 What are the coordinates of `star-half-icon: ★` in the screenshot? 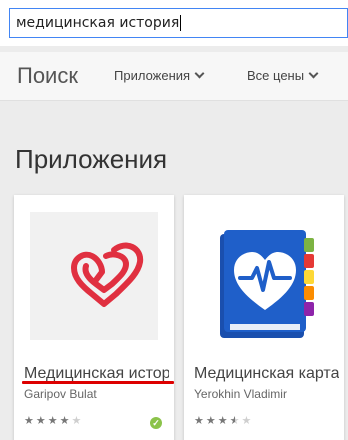 It's located at (234, 421).